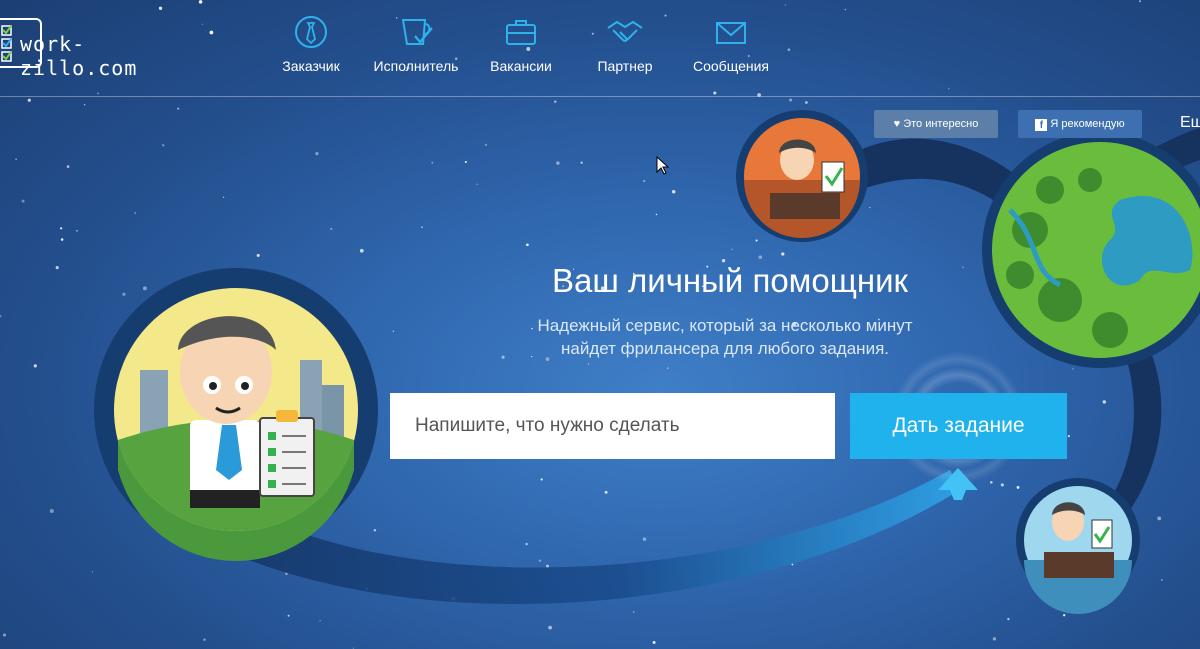  What do you see at coordinates (417, 32) in the screenshot?
I see `cup-check-icon` at bounding box center [417, 32].